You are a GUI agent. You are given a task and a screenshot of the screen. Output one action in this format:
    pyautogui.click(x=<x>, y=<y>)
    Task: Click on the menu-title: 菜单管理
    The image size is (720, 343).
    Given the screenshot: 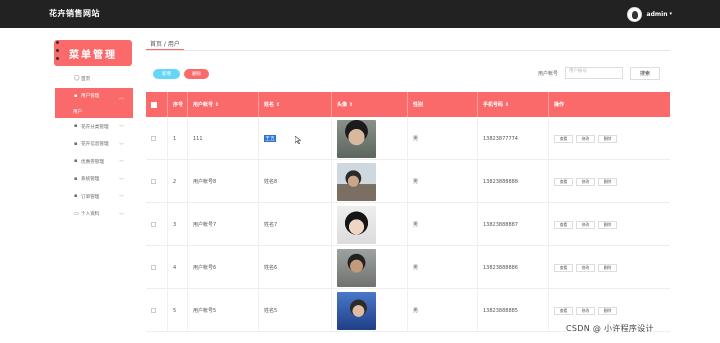 What is the action you would take?
    pyautogui.click(x=93, y=53)
    